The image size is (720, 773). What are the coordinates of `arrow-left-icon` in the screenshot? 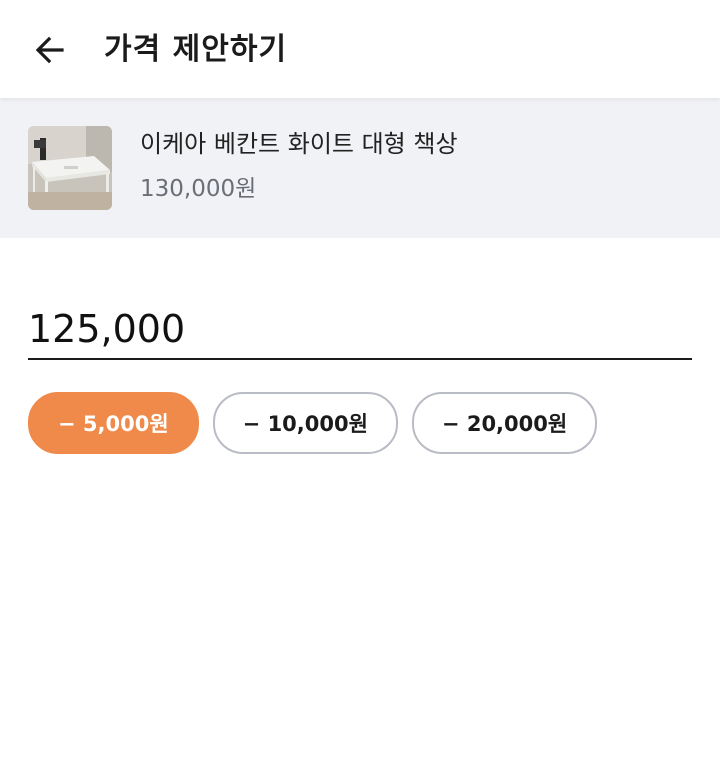 It's located at (49, 50).